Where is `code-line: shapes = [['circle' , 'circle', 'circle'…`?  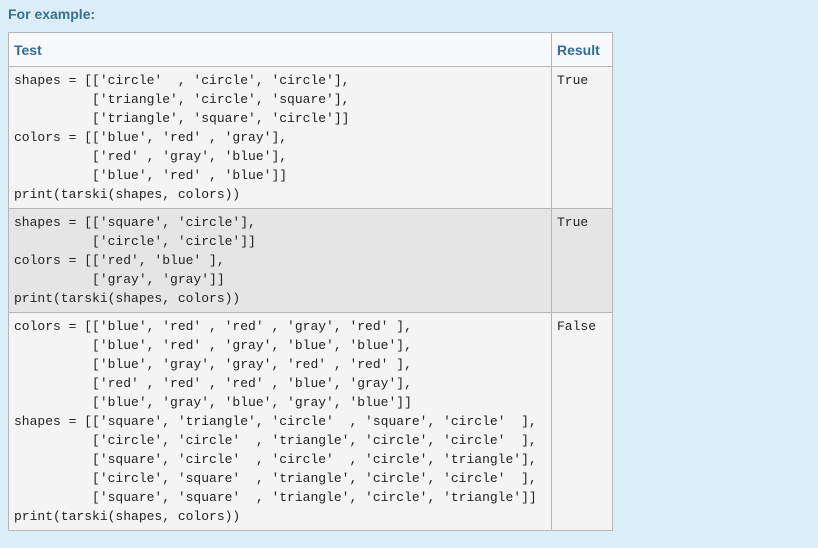
code-line: shapes = [['circle' , 'circle', 'circle'… is located at coordinates (182, 80).